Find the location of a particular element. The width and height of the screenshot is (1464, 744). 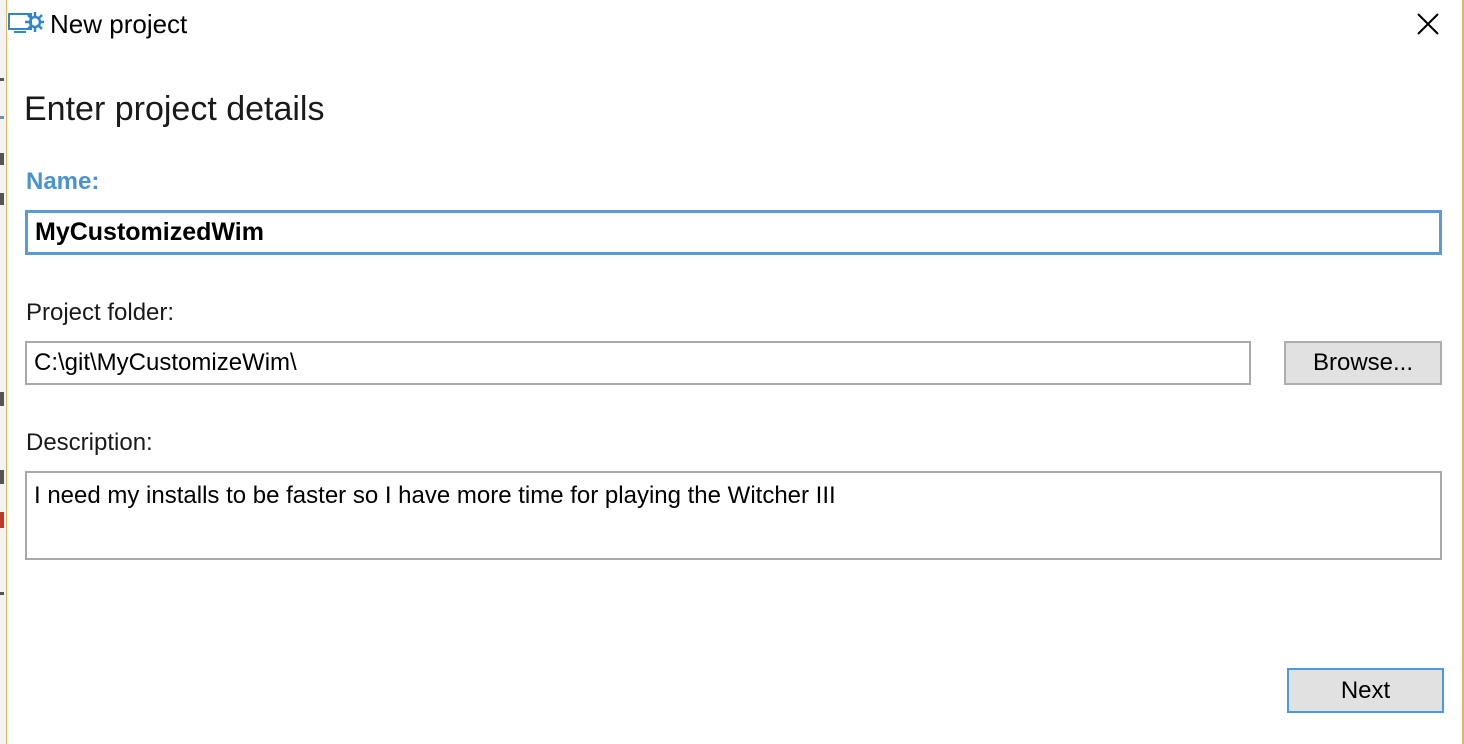

description-label: Description: is located at coordinates (89, 442).